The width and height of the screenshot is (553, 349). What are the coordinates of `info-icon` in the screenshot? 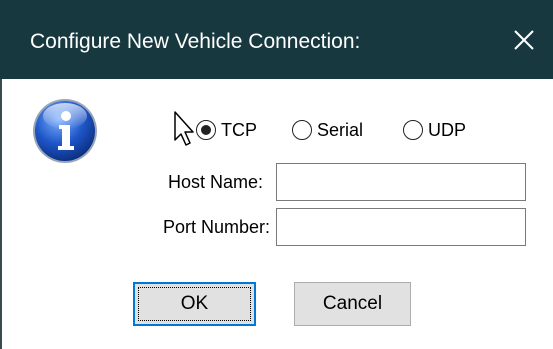 It's located at (65, 131).